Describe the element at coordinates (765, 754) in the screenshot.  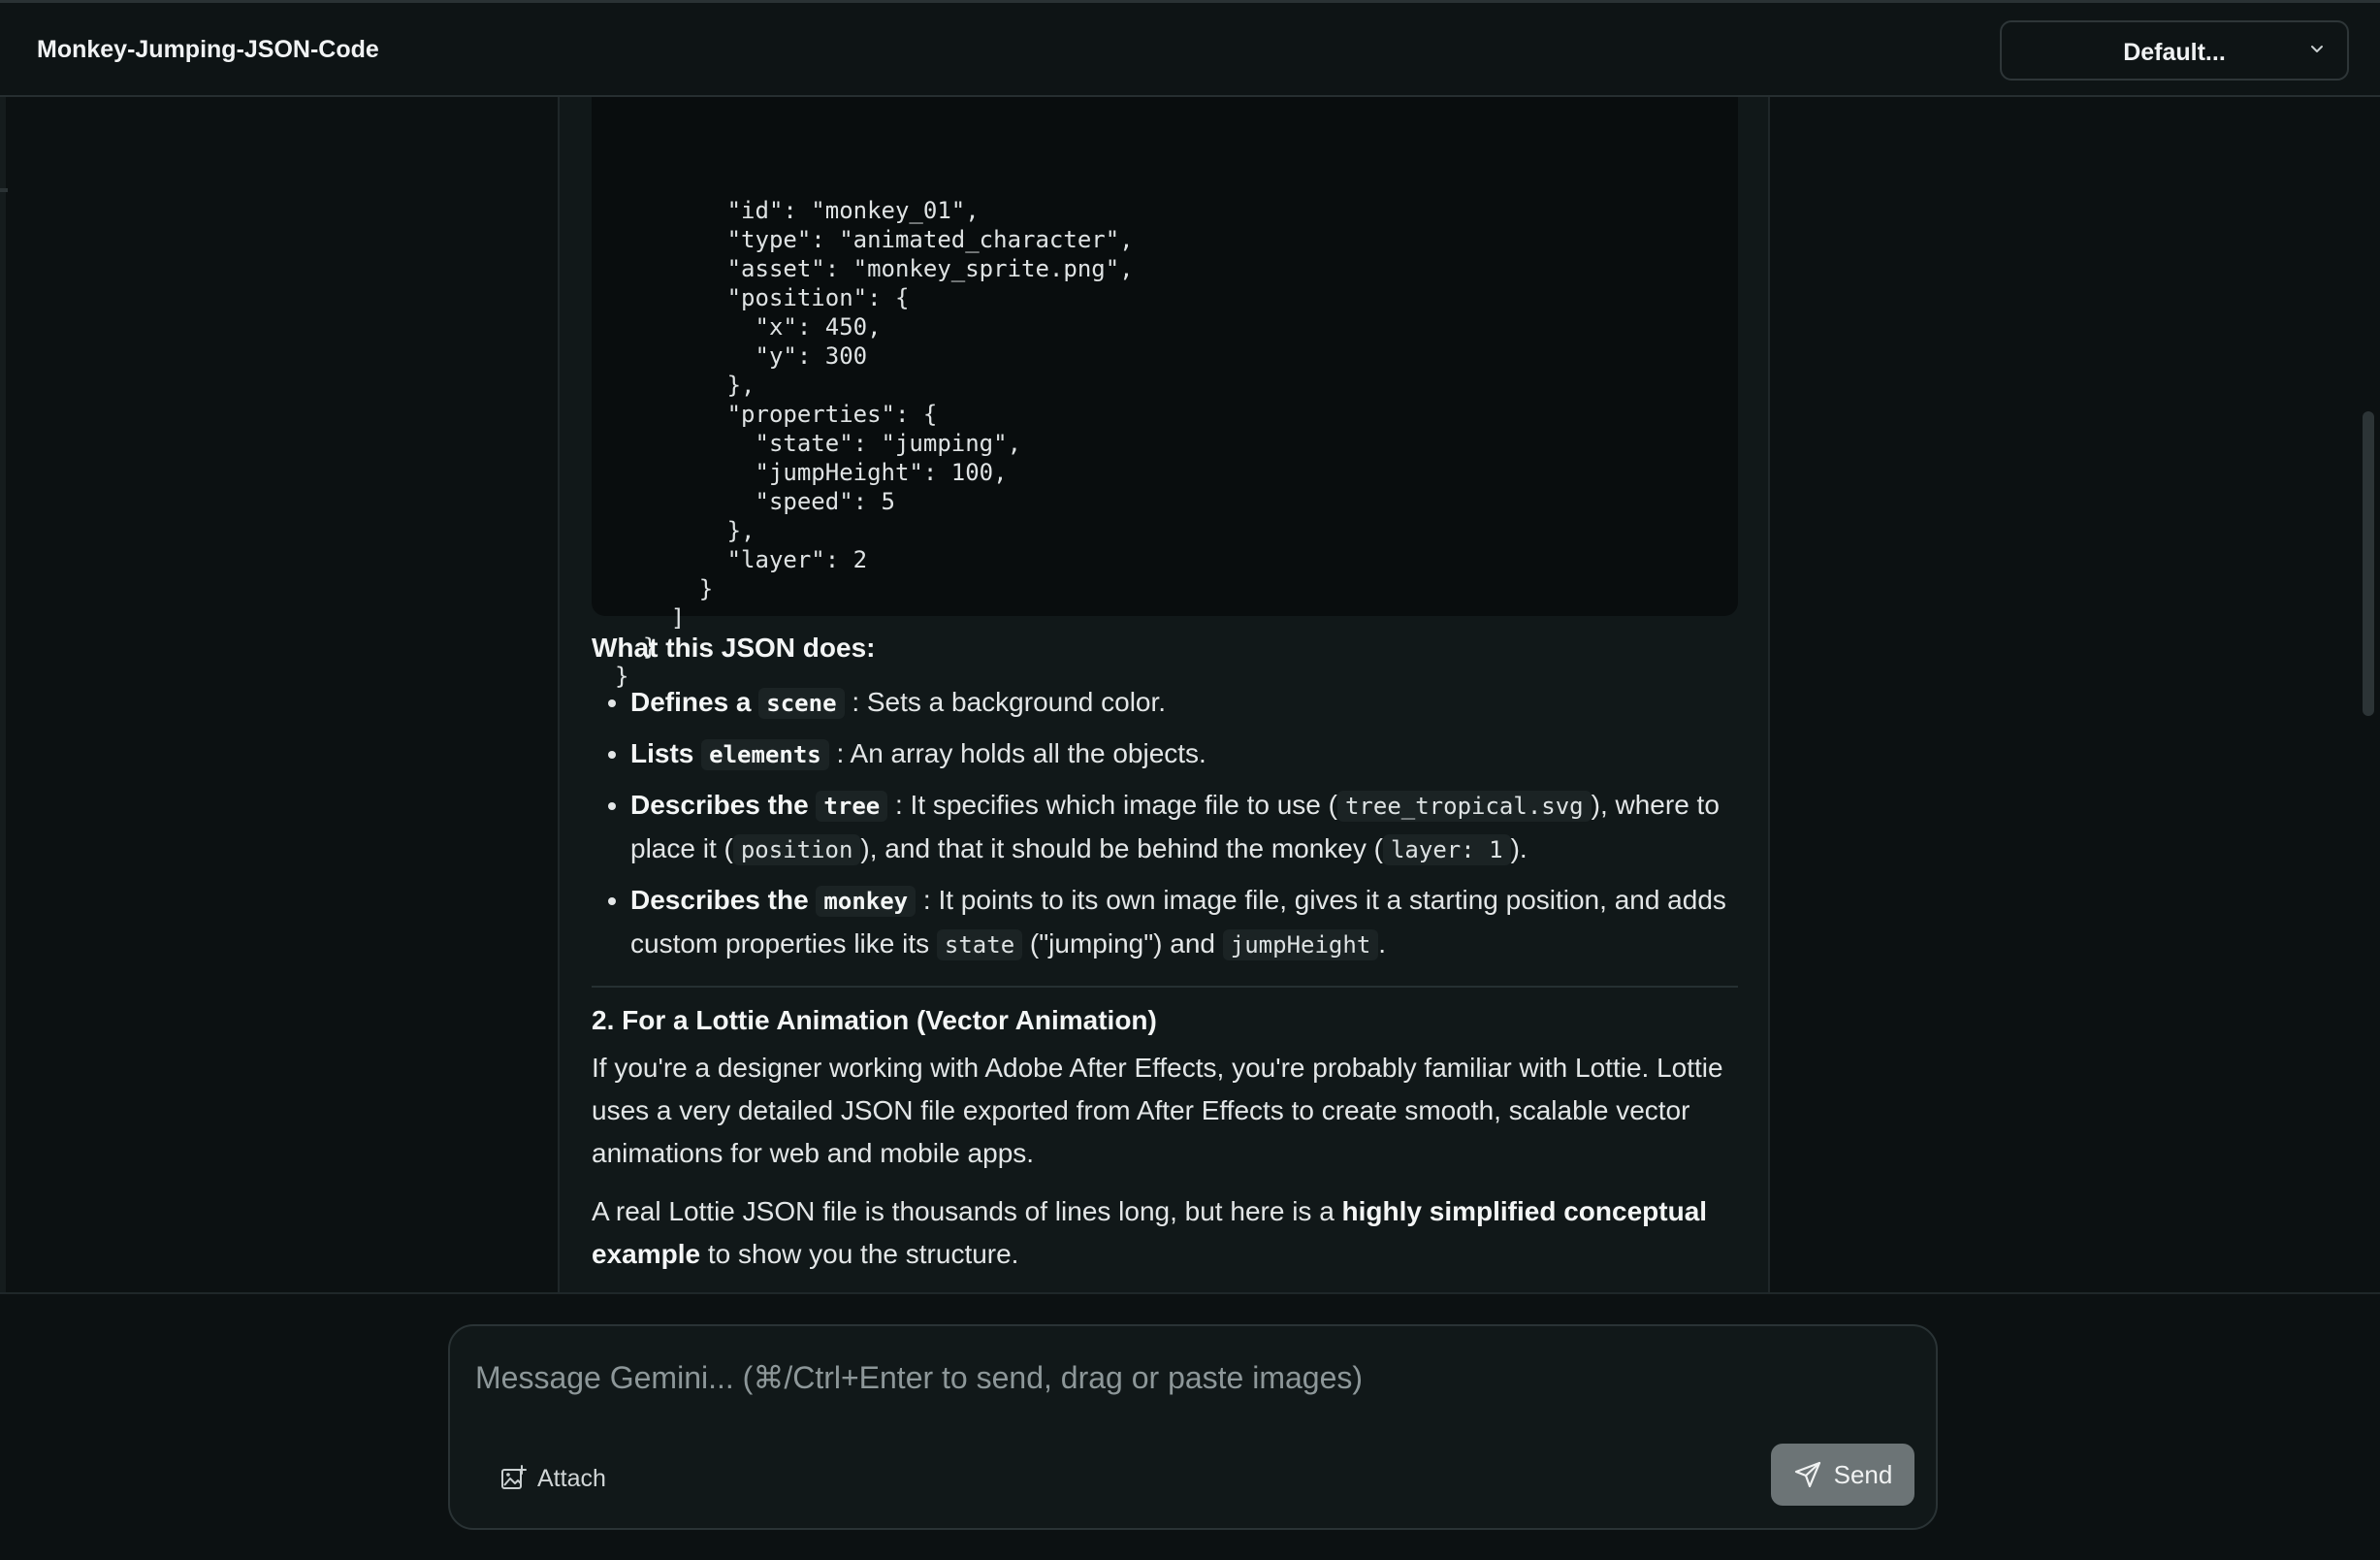
I see `inline-code: elements` at that location.